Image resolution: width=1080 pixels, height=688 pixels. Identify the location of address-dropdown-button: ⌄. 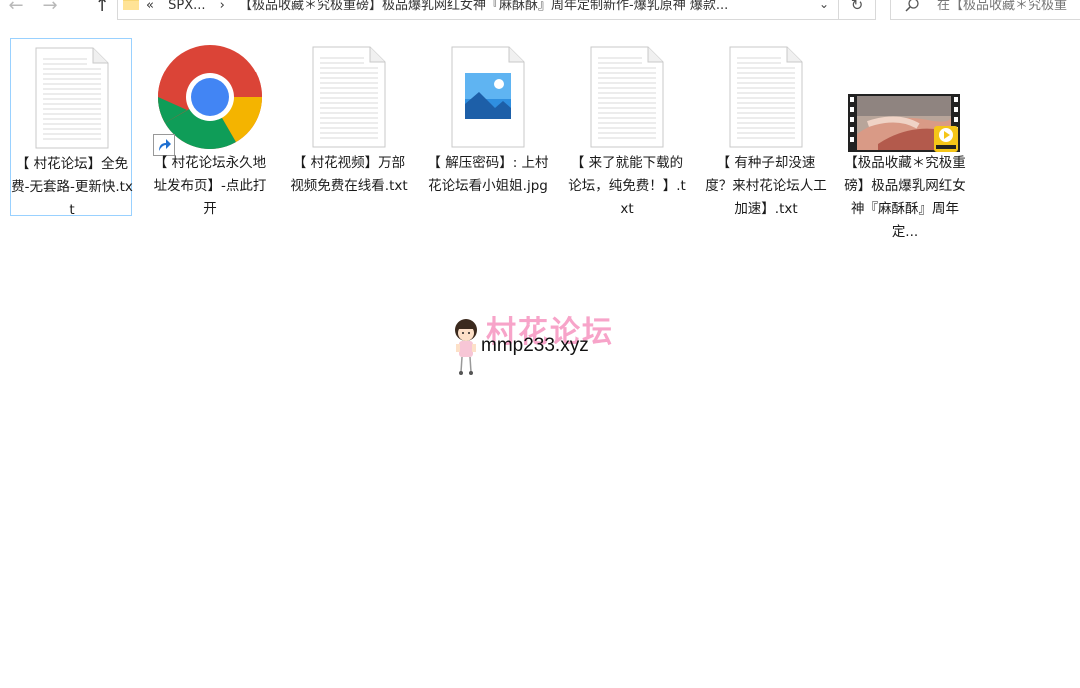
(824, 8).